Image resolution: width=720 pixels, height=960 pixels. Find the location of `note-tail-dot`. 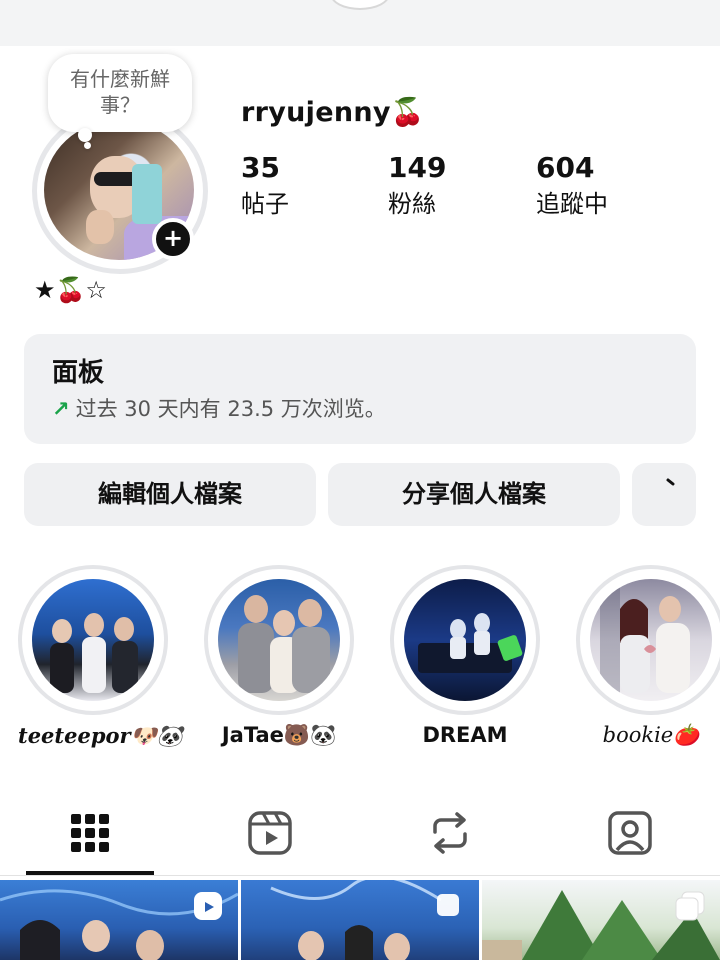

note-tail-dot is located at coordinates (85, 135).